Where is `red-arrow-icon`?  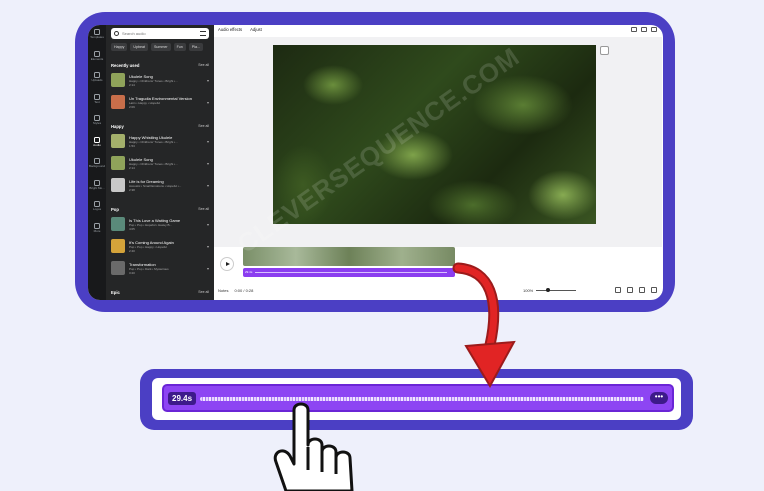
red-arrow-icon is located at coordinates (484, 325).